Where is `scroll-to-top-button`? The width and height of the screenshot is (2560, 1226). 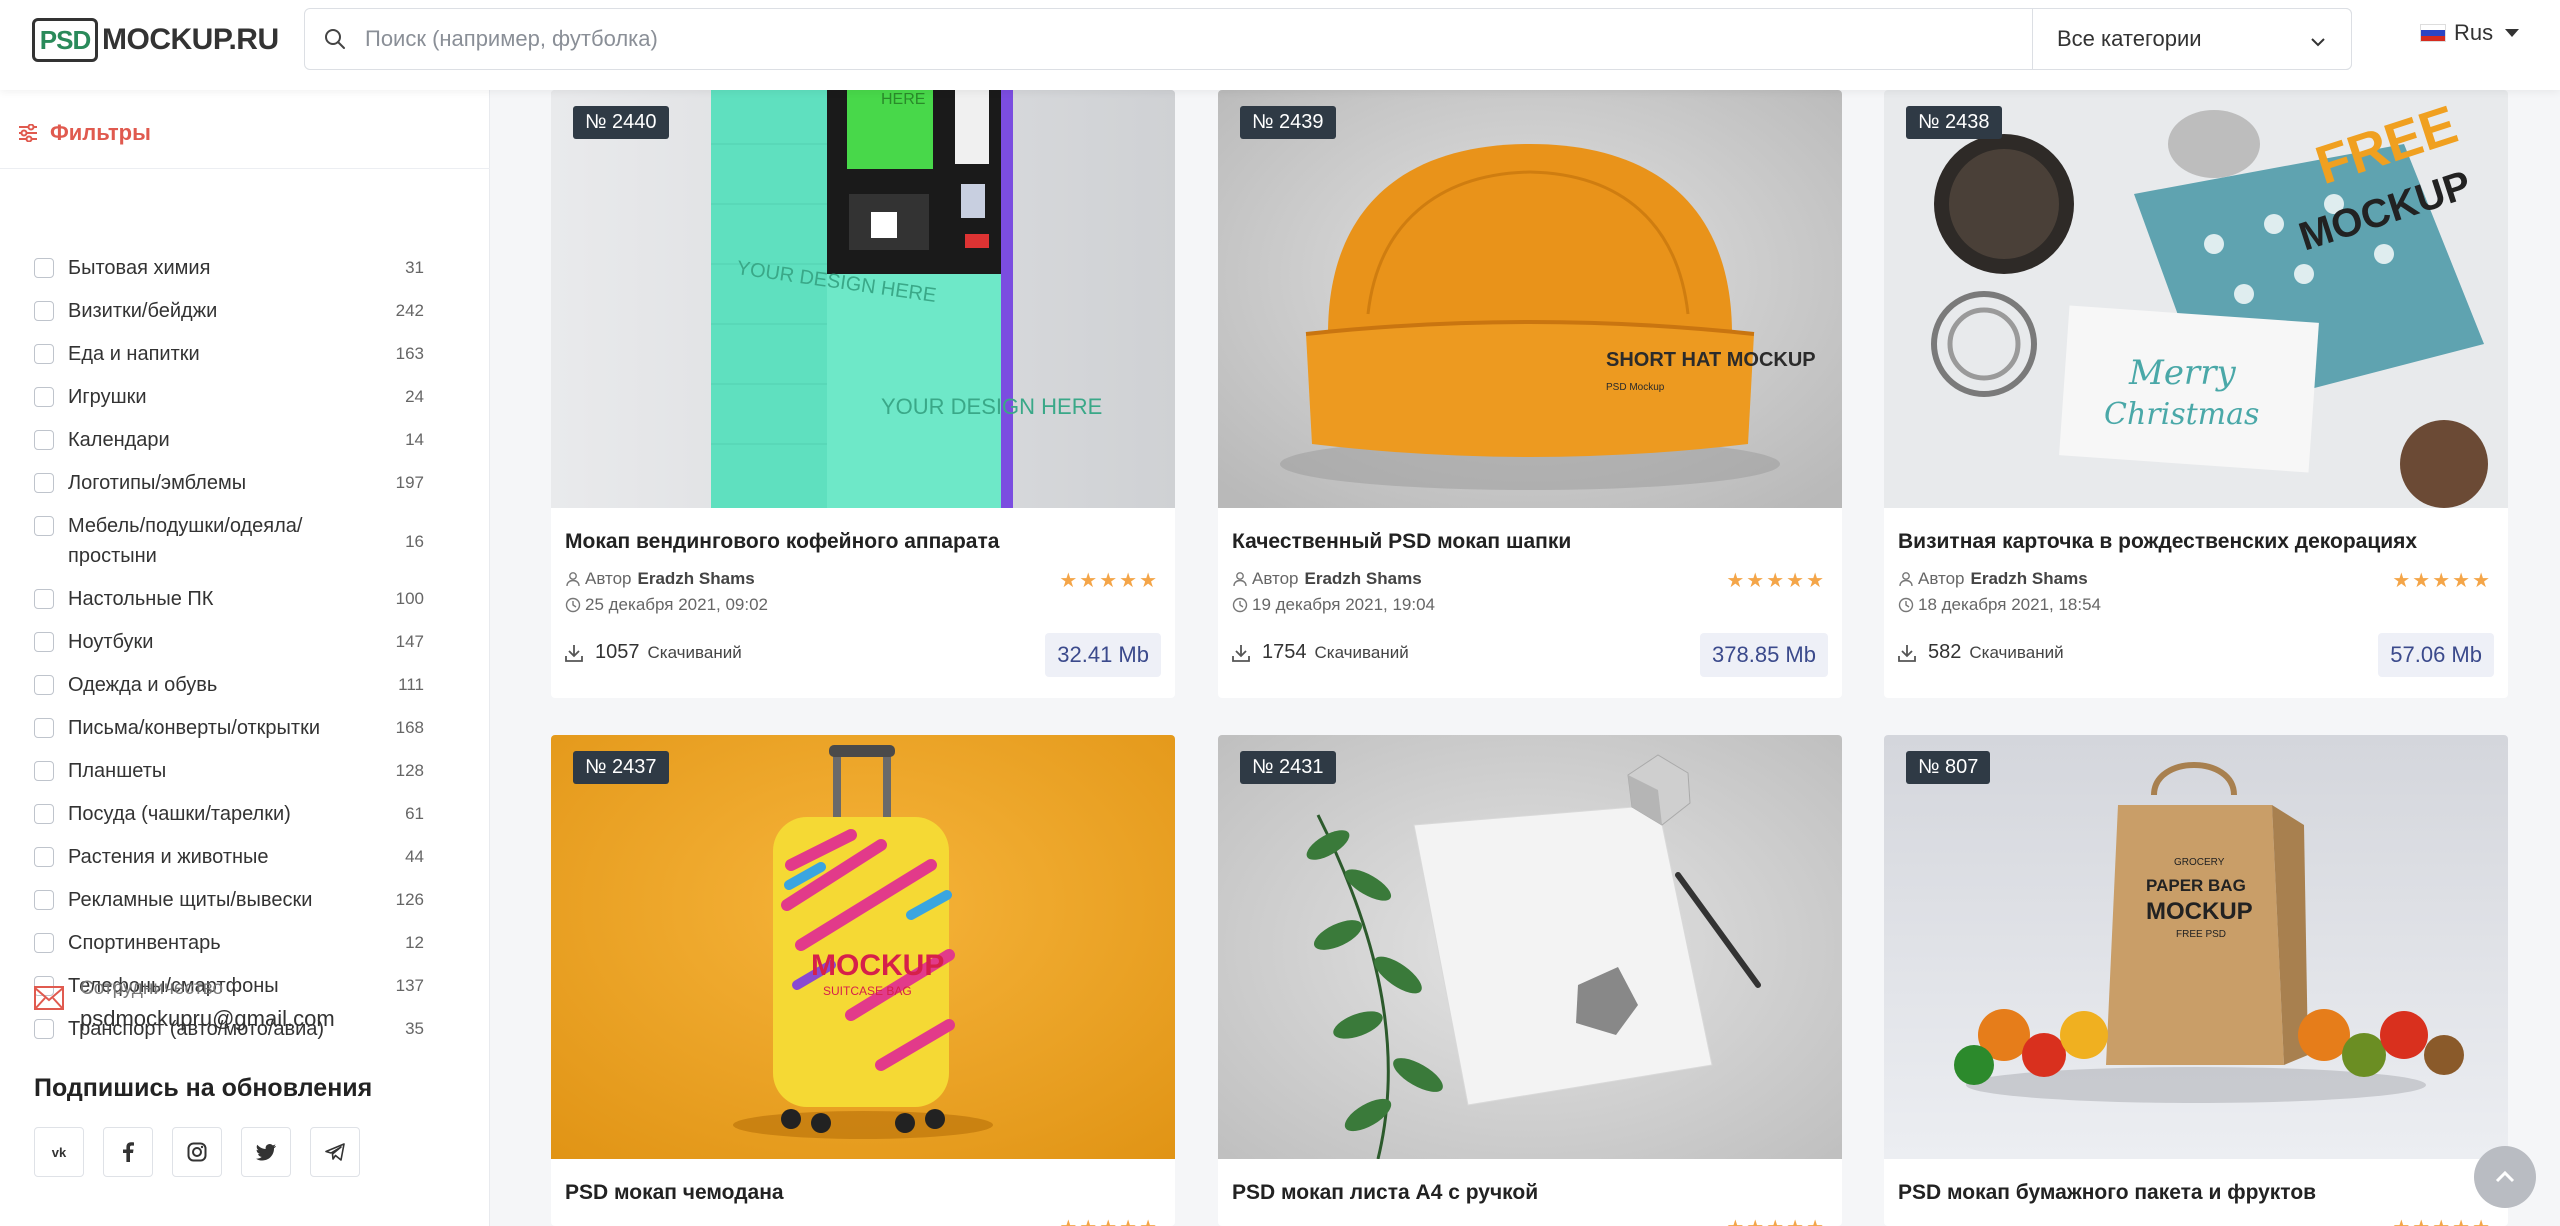
scroll-to-top-button is located at coordinates (2505, 1177).